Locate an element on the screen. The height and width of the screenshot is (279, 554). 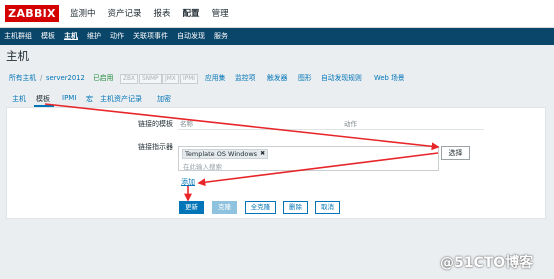
linked-templates-table-header: 名称 动作 is located at coordinates (331, 123).